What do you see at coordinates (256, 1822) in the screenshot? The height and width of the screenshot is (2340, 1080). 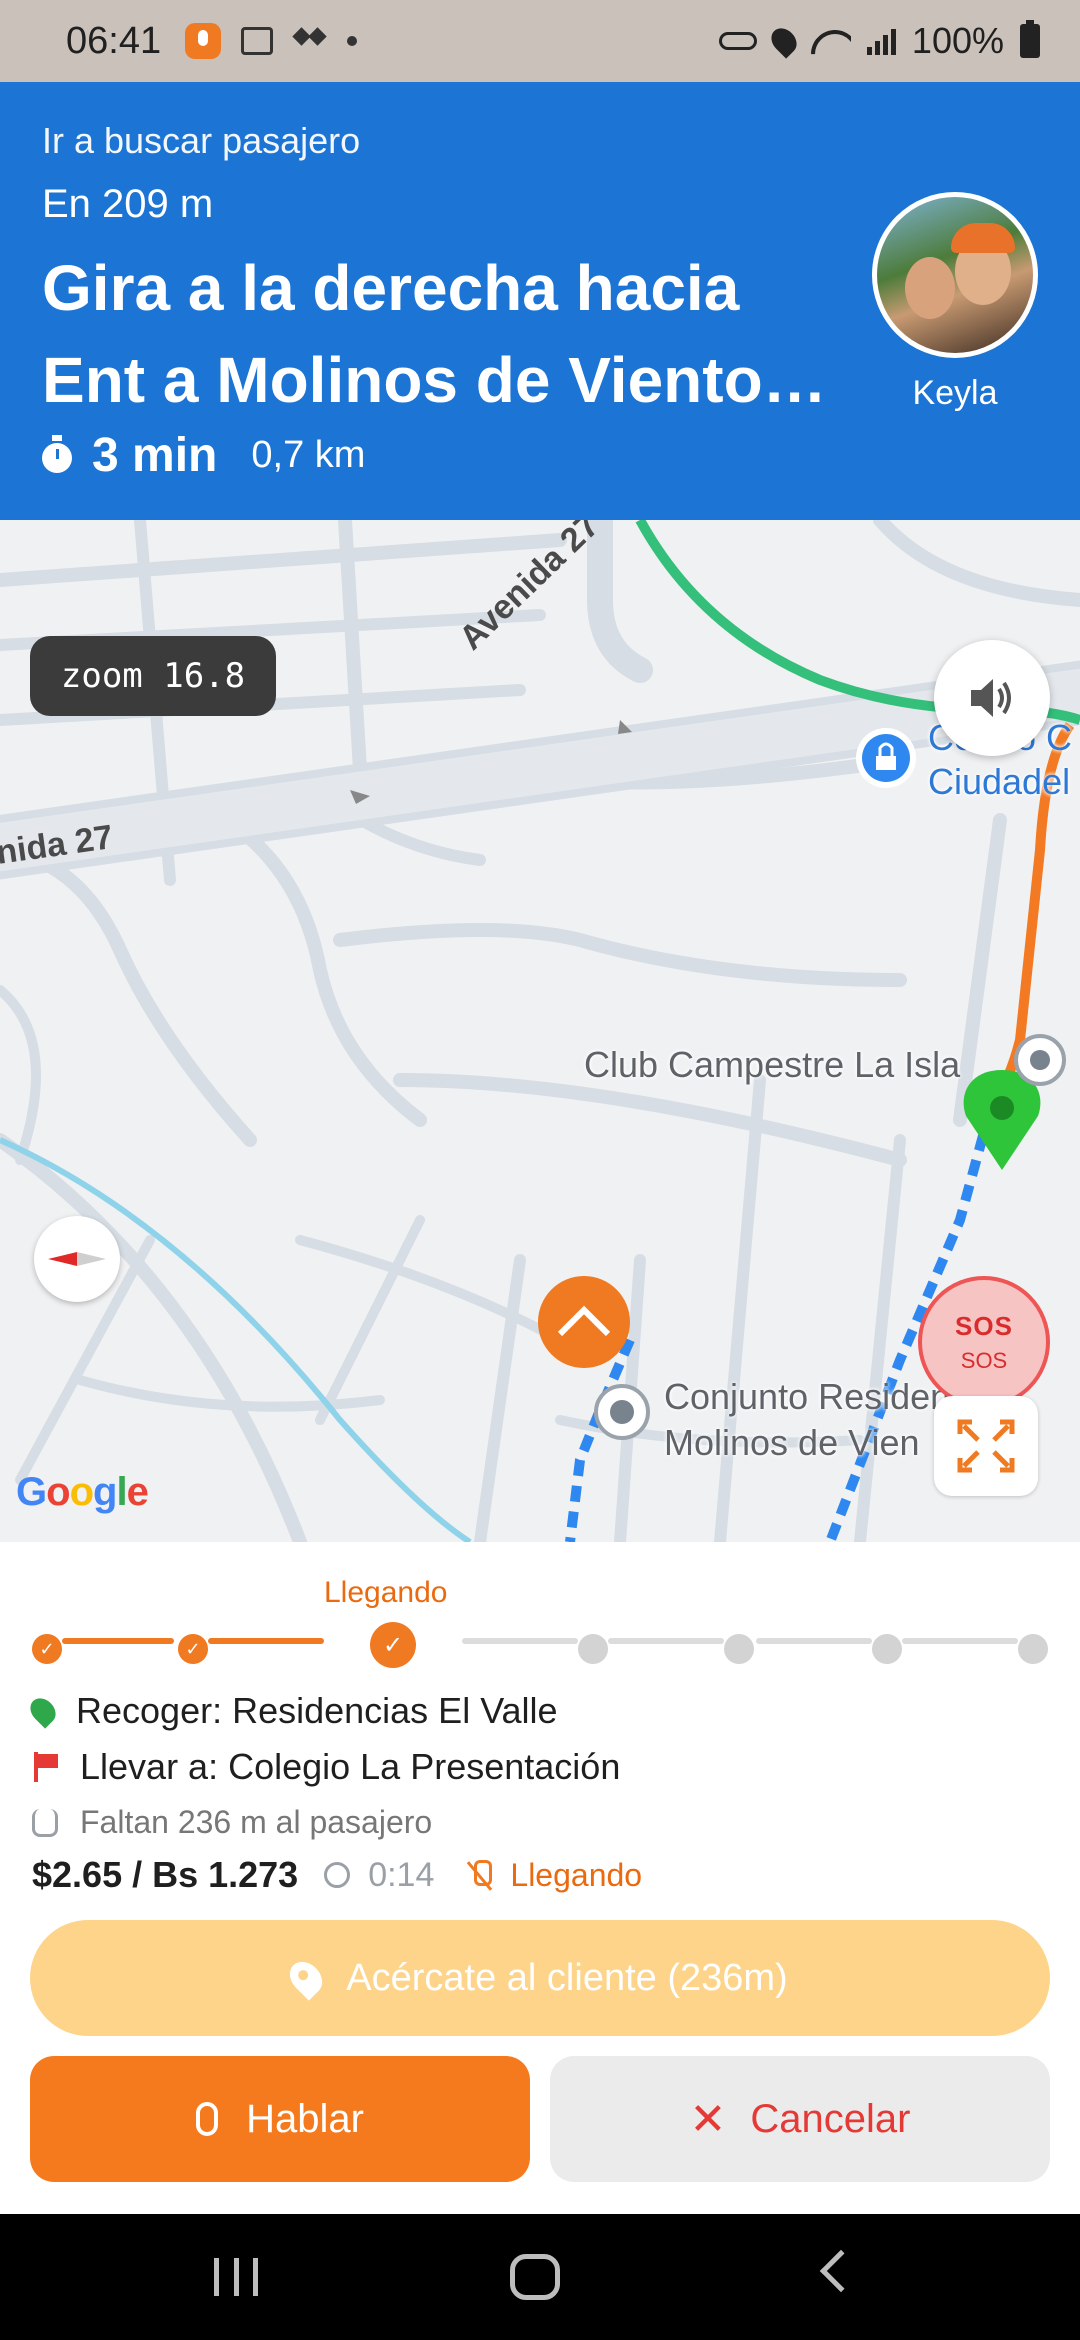 I see `remaining-distance: Faltan 236 m al pasajero` at bounding box center [256, 1822].